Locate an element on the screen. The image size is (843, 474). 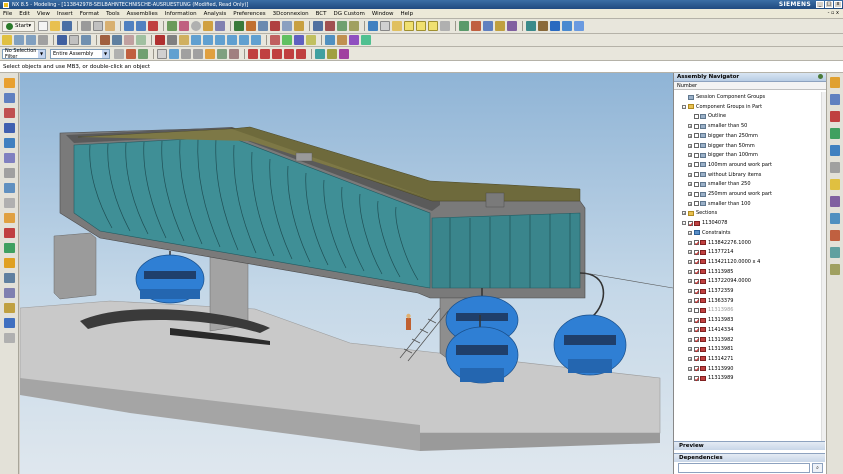
roles-icon is located at coordinates (9, 248).